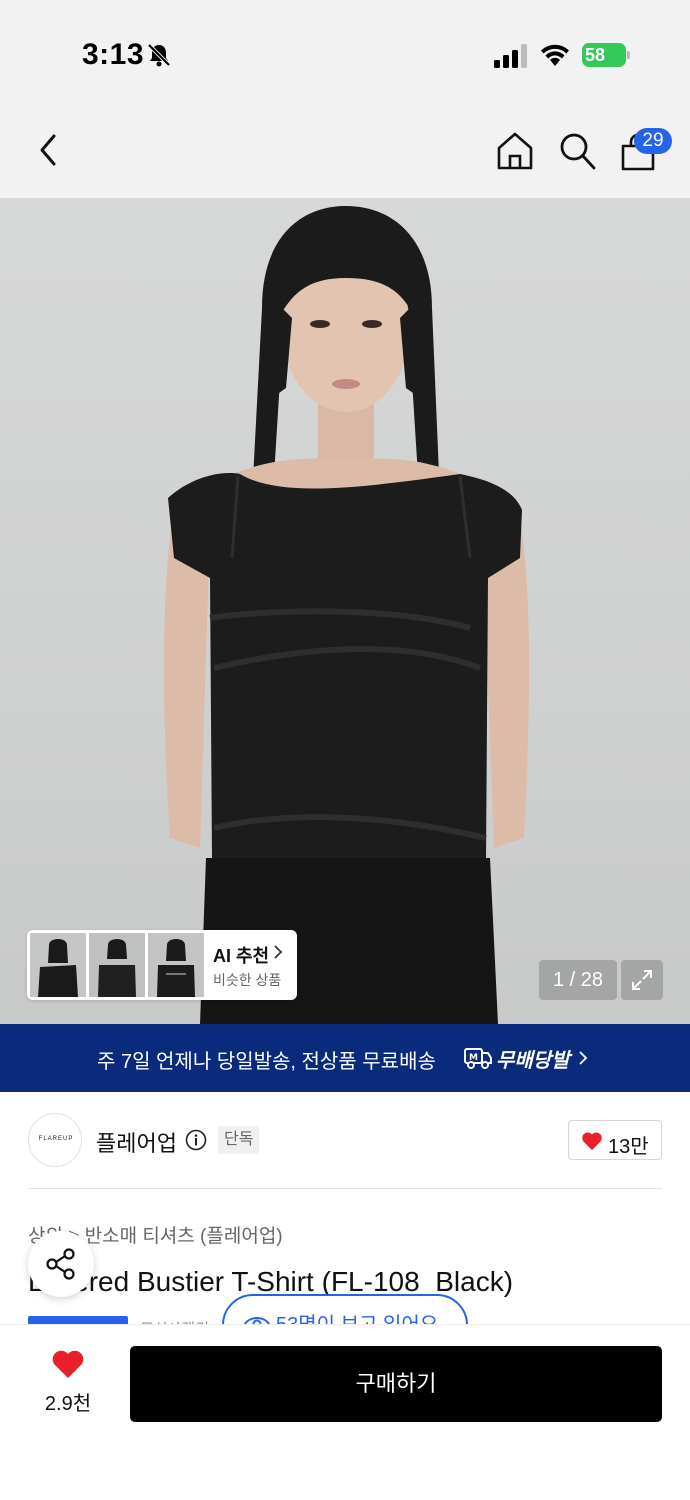  What do you see at coordinates (473, 1058) in the screenshot?
I see `svg-text: M` at bounding box center [473, 1058].